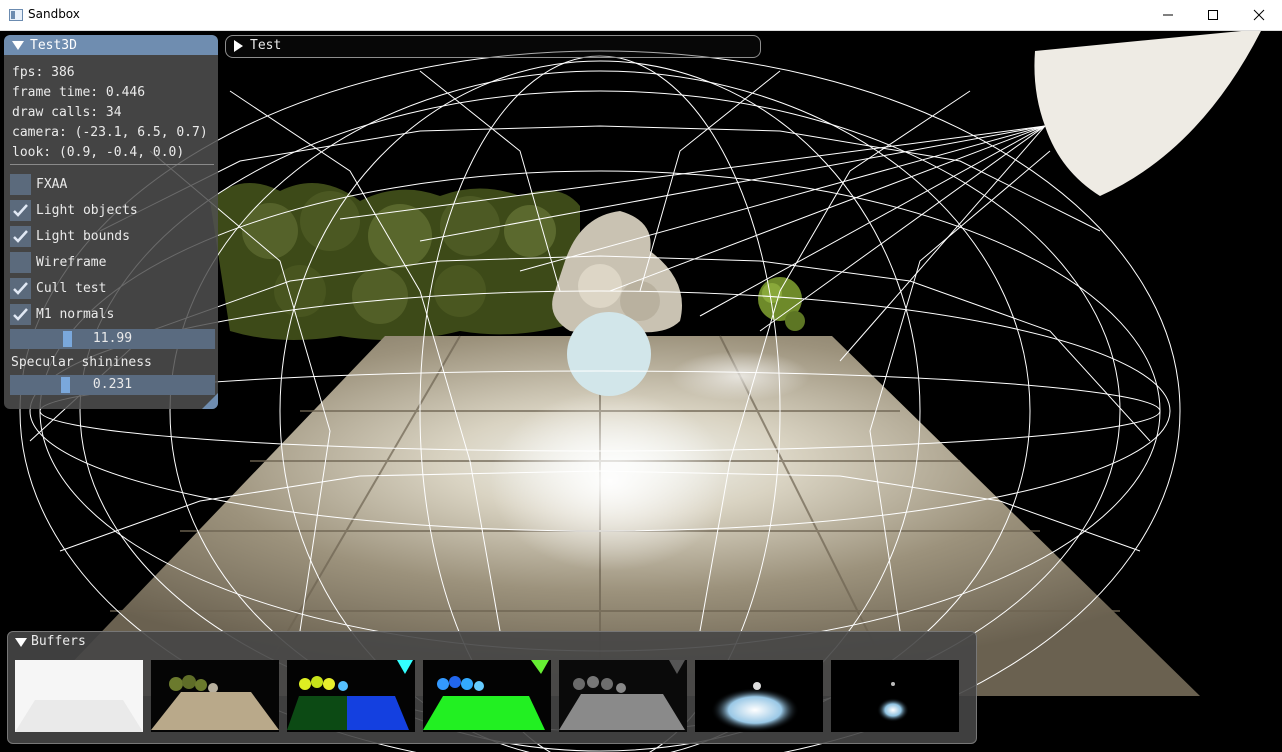  I want to click on window-title: Sandbox, so click(54, 14).